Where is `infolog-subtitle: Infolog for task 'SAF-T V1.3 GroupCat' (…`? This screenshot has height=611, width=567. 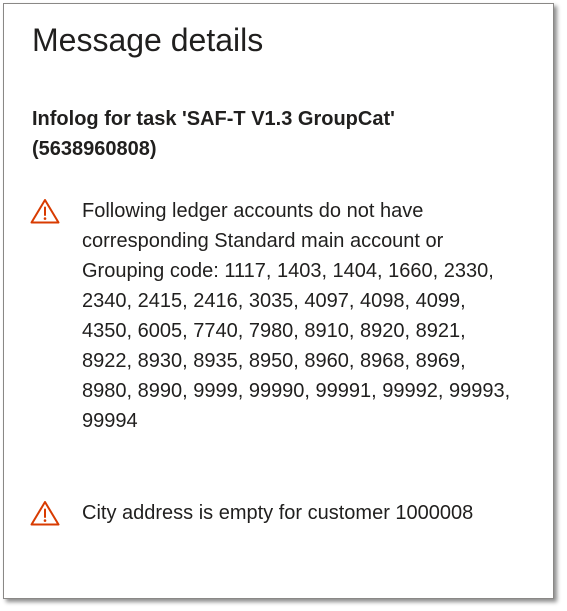 infolog-subtitle: Infolog for task 'SAF-T V1.3 GroupCat' (… is located at coordinates (213, 134).